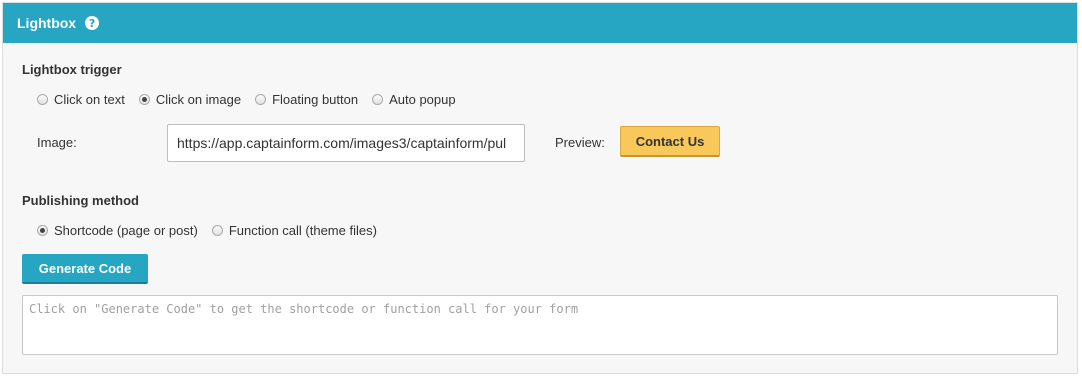  I want to click on trigger-option-floating-button: Floating button, so click(306, 99).